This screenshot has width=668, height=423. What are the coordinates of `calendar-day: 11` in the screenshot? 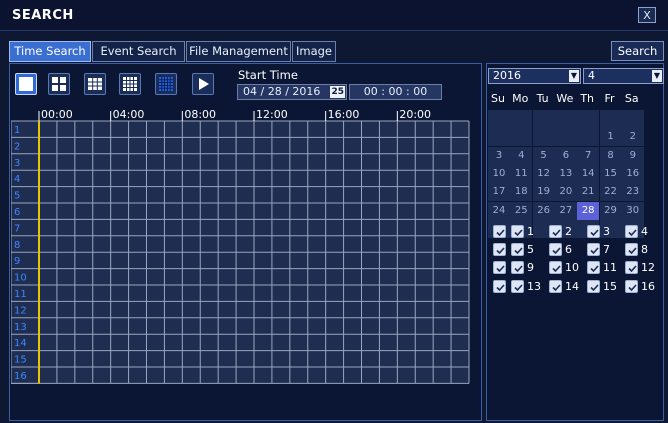 It's located at (521, 173).